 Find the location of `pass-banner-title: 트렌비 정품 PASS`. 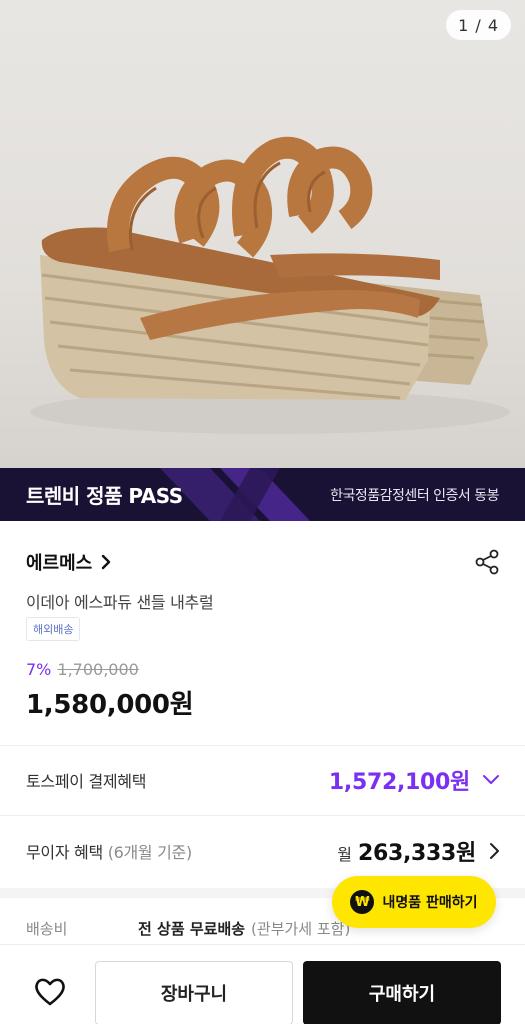

pass-banner-title: 트렌비 정품 PASS is located at coordinates (104, 496).